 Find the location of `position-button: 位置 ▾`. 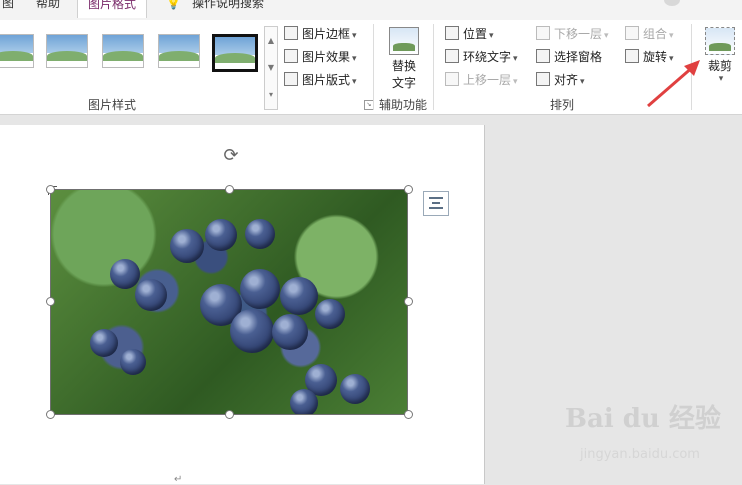

position-button: 位置 ▾ is located at coordinates (469, 34).